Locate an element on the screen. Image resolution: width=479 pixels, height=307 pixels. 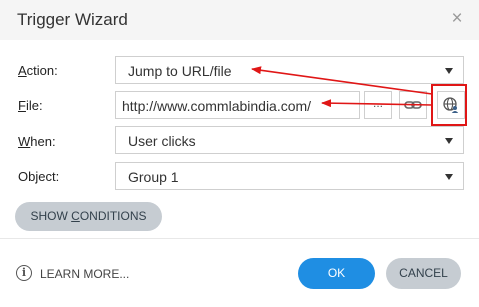
action-select-value: Jump to URL/file is located at coordinates (180, 71).